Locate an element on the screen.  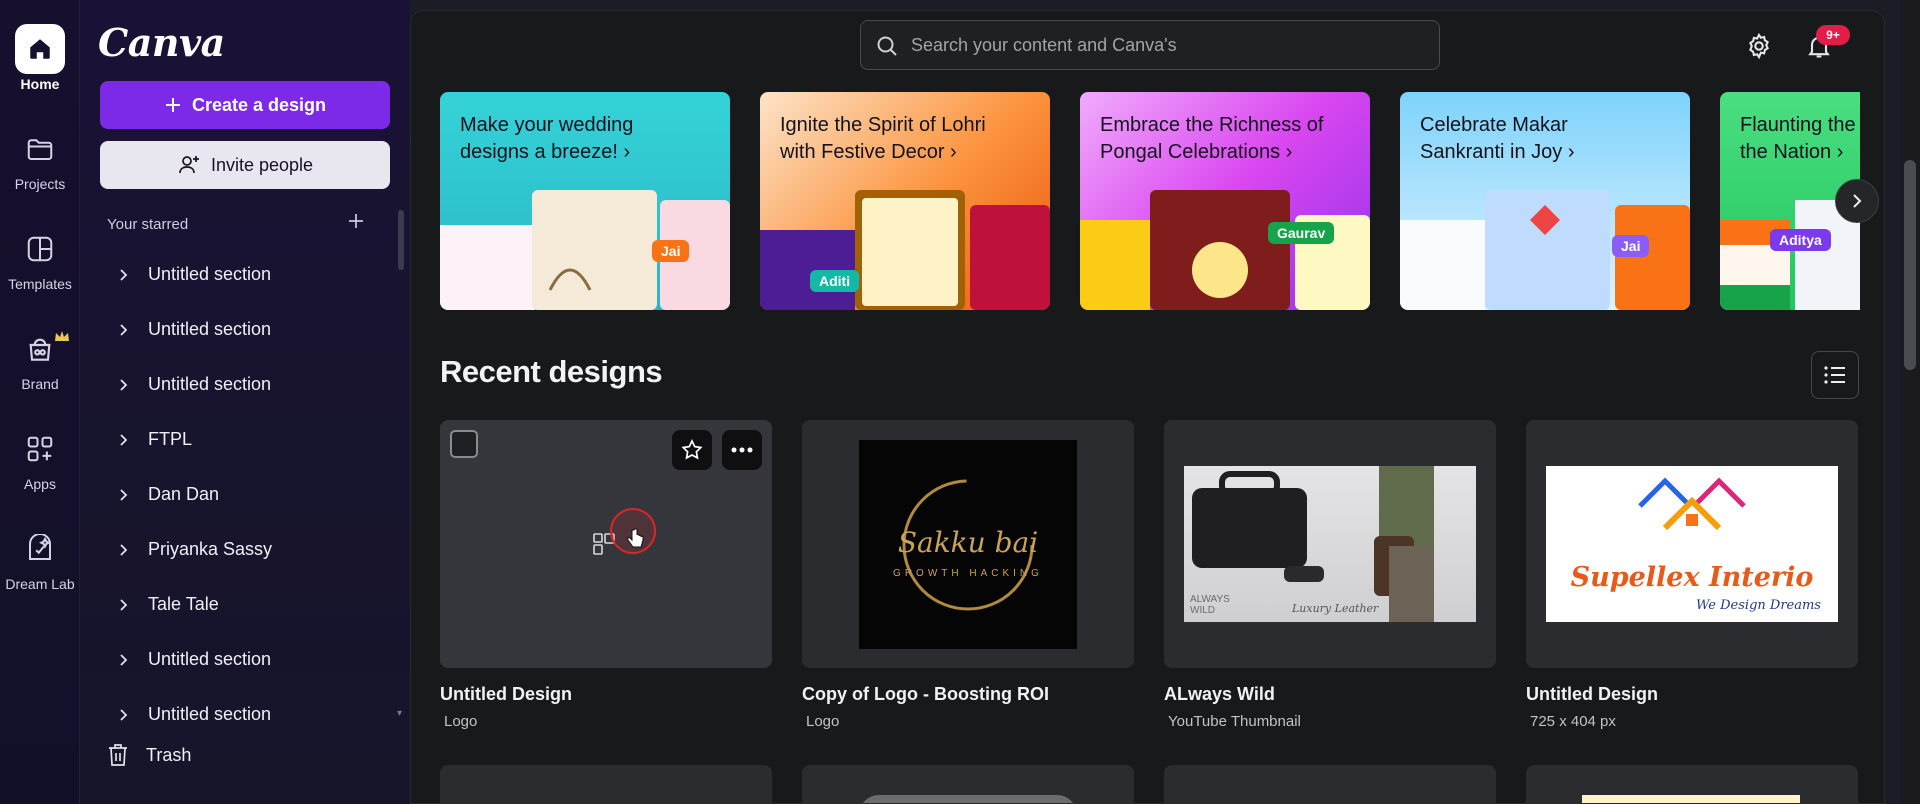
gear-icon is located at coordinates (1759, 48).